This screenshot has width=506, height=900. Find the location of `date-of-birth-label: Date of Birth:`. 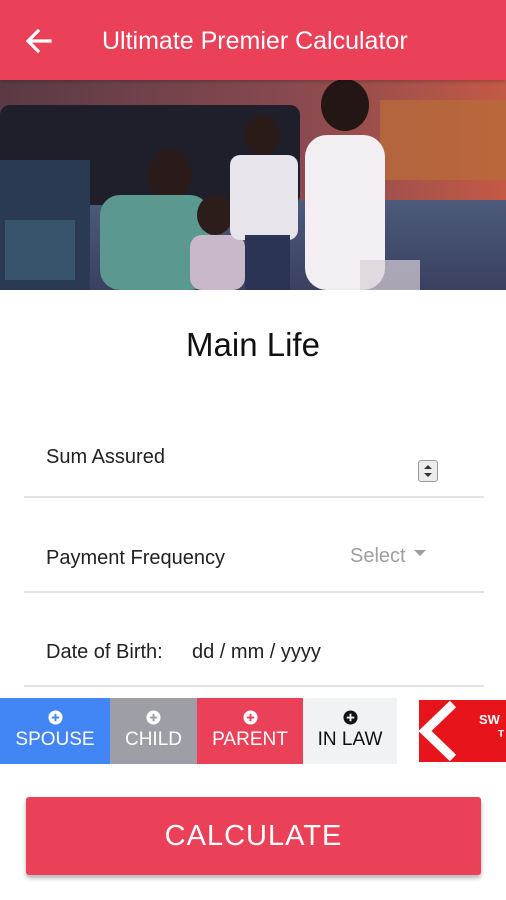

date-of-birth-label: Date of Birth: is located at coordinates (104, 652).